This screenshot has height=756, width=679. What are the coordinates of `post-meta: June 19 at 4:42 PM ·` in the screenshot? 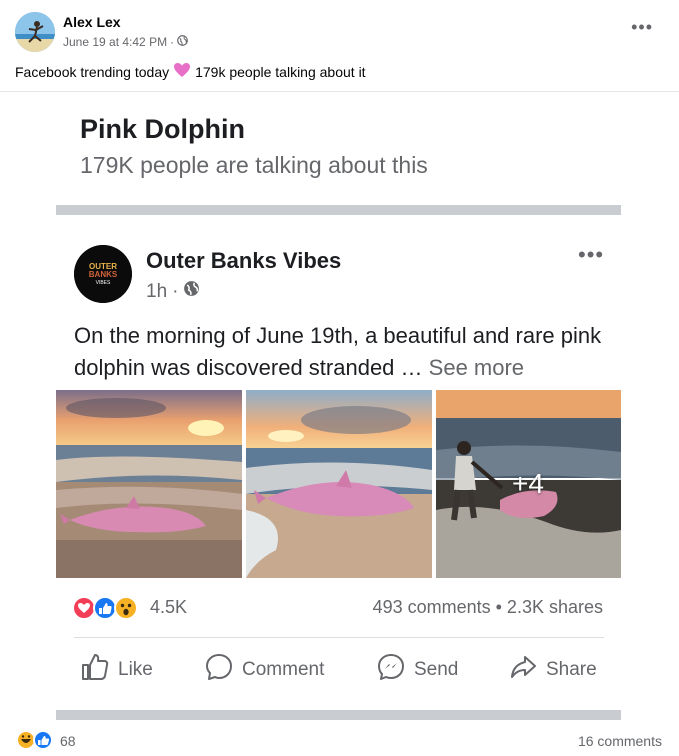 It's located at (125, 42).